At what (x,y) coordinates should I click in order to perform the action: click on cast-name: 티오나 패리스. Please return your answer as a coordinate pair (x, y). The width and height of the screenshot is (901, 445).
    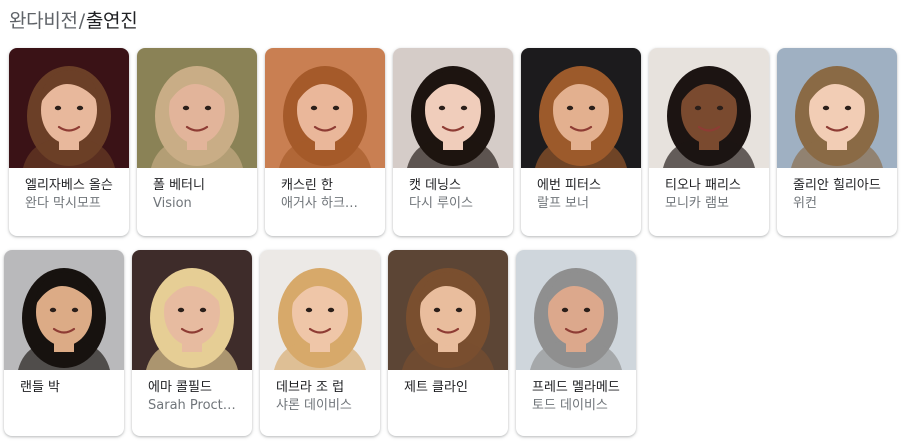
    Looking at the image, I should click on (703, 185).